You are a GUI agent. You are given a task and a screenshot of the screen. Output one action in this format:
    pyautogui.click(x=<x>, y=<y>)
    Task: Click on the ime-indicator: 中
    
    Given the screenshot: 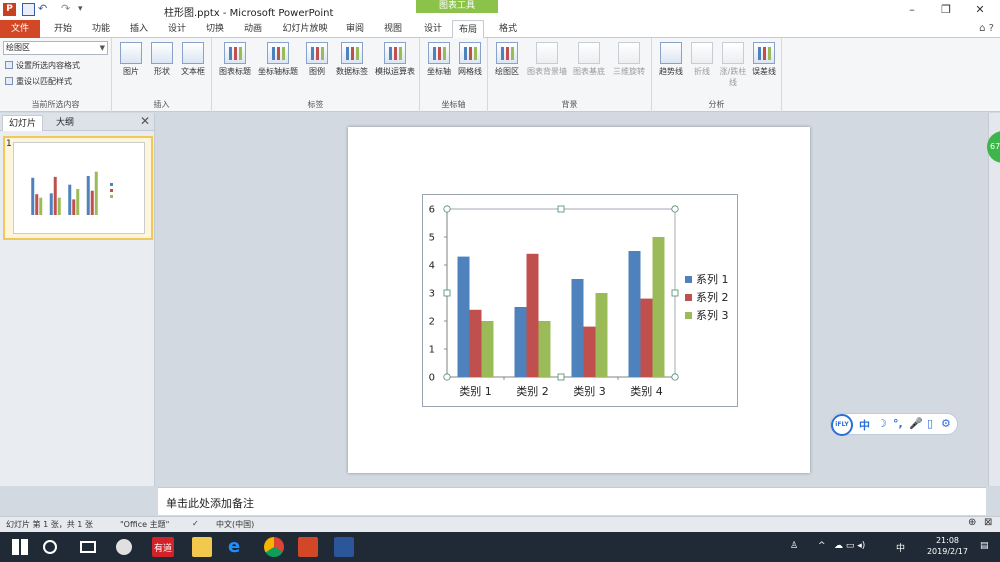 What is the action you would take?
    pyautogui.click(x=900, y=547)
    